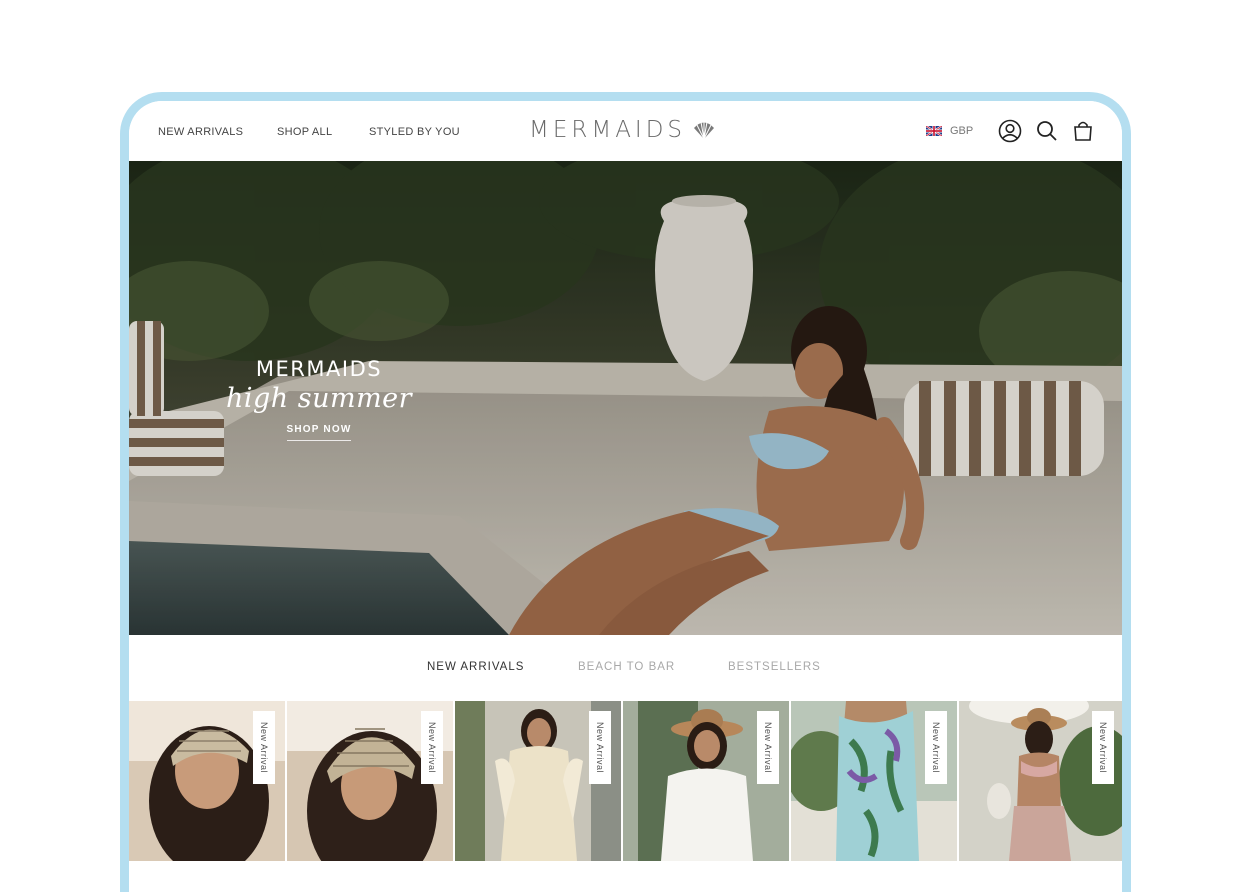 The image size is (1248, 892). I want to click on hero-text-block: MERMAIDS high summer SHOP NOW, so click(319, 399).